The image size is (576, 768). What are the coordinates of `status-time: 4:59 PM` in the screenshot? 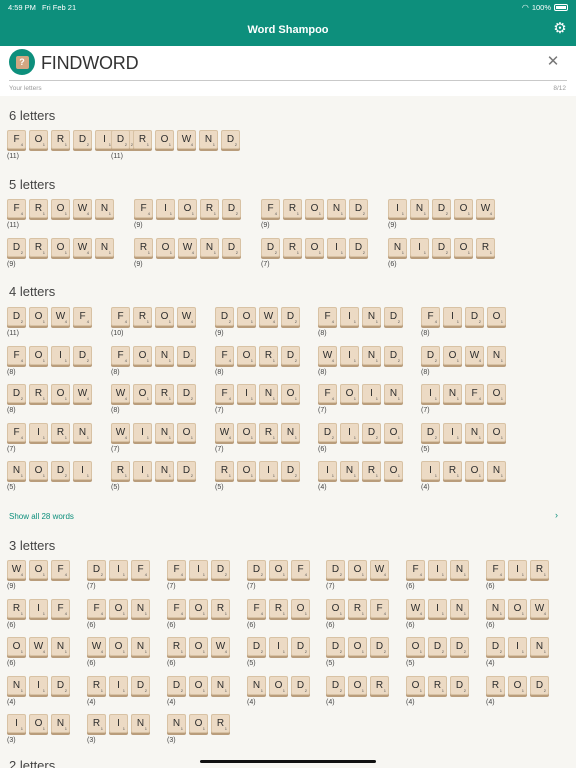 It's located at (22, 7).